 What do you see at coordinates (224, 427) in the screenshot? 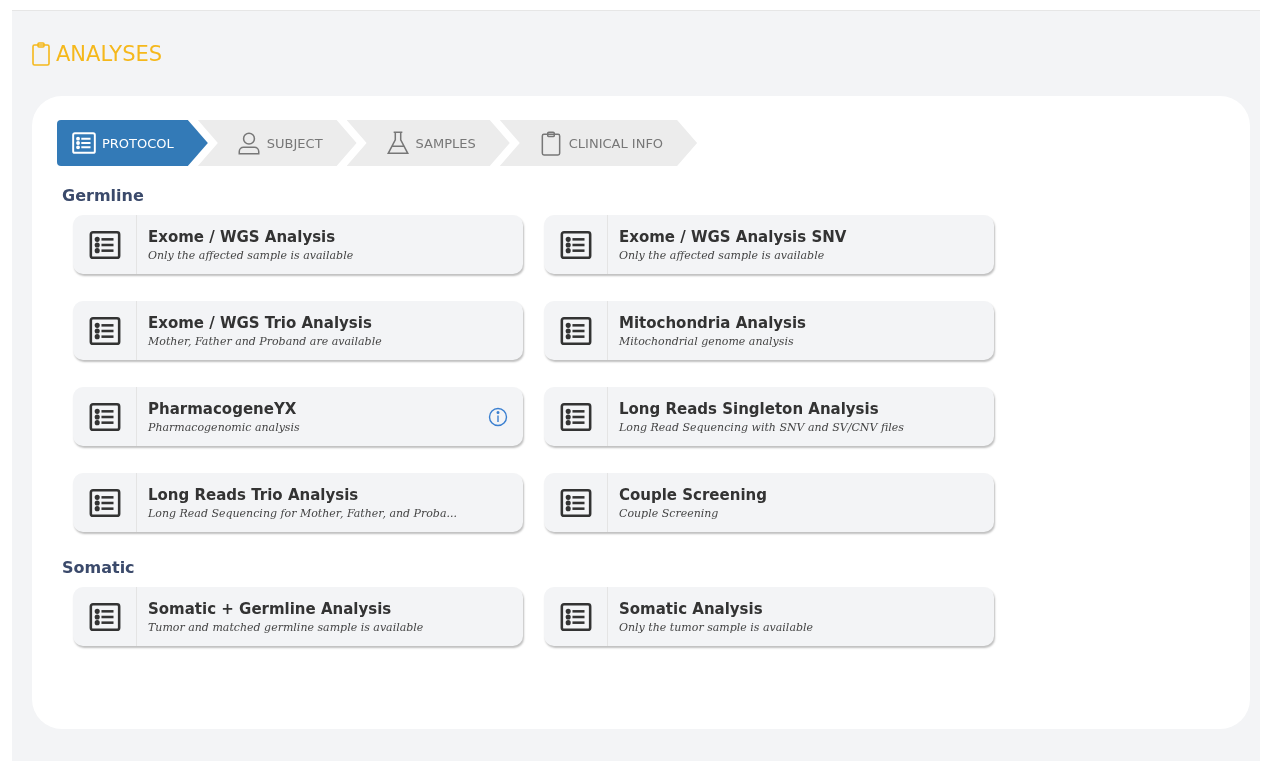
I see `analysis-description: Pharmacogenomic analysis` at bounding box center [224, 427].